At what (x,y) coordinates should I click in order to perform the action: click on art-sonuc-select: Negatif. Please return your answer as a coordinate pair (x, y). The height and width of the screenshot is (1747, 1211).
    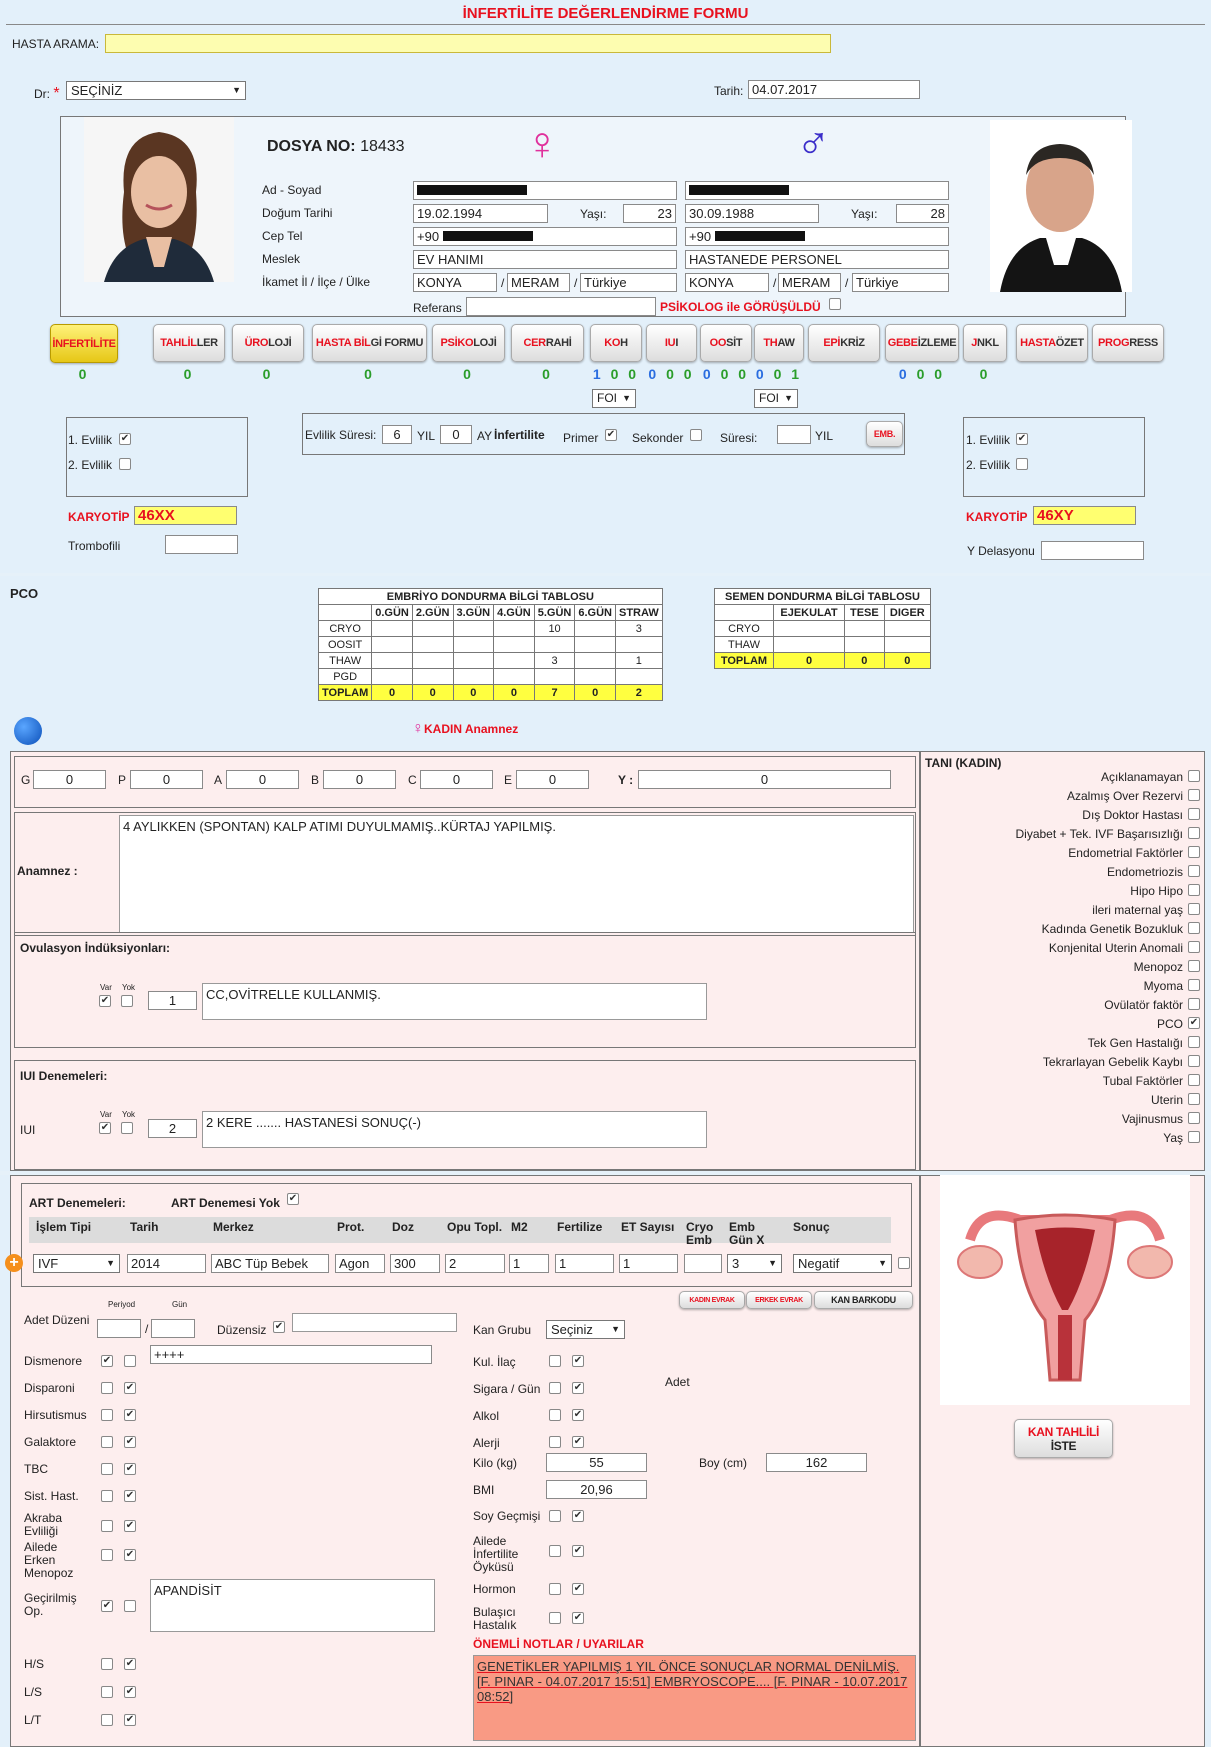
    Looking at the image, I should click on (842, 1263).